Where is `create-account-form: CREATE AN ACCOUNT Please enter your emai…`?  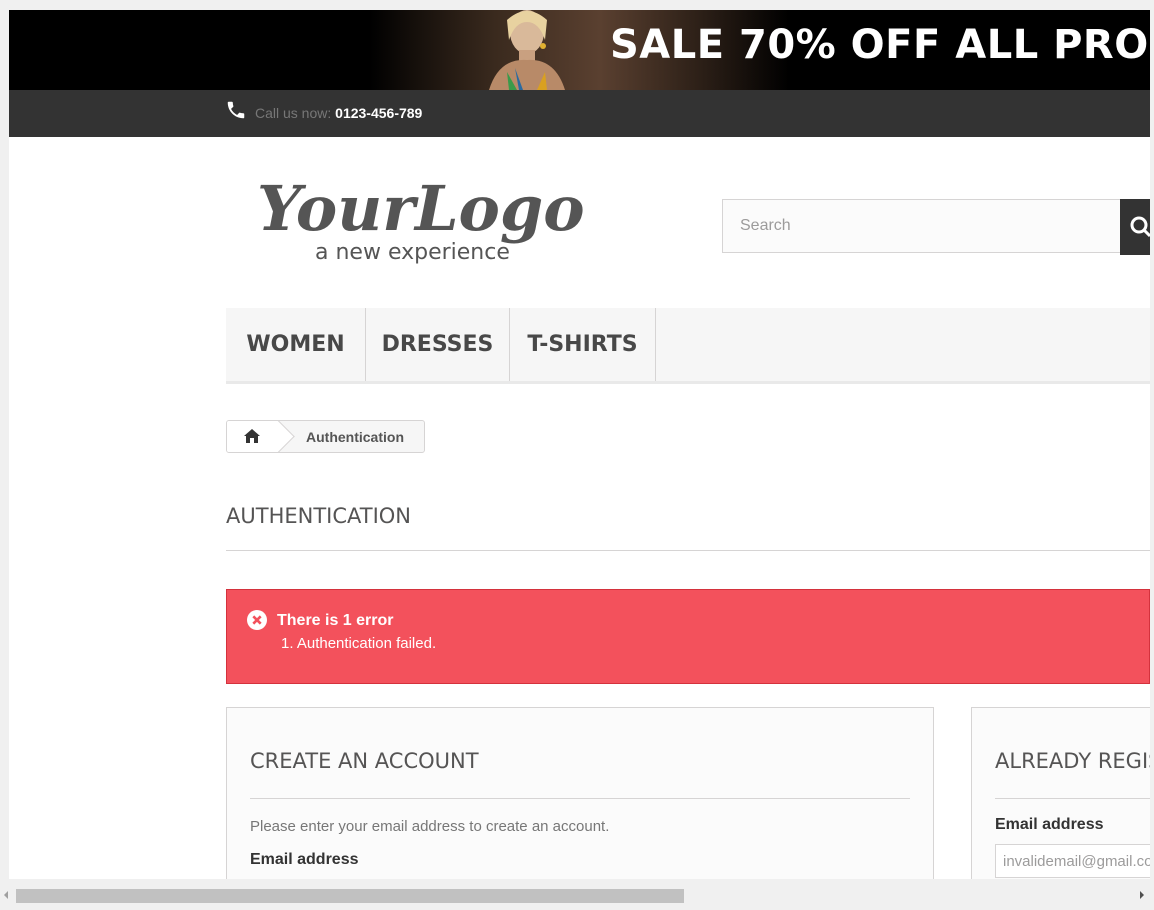 create-account-form: CREATE AN ACCOUNT Please enter your emai… is located at coordinates (580, 793).